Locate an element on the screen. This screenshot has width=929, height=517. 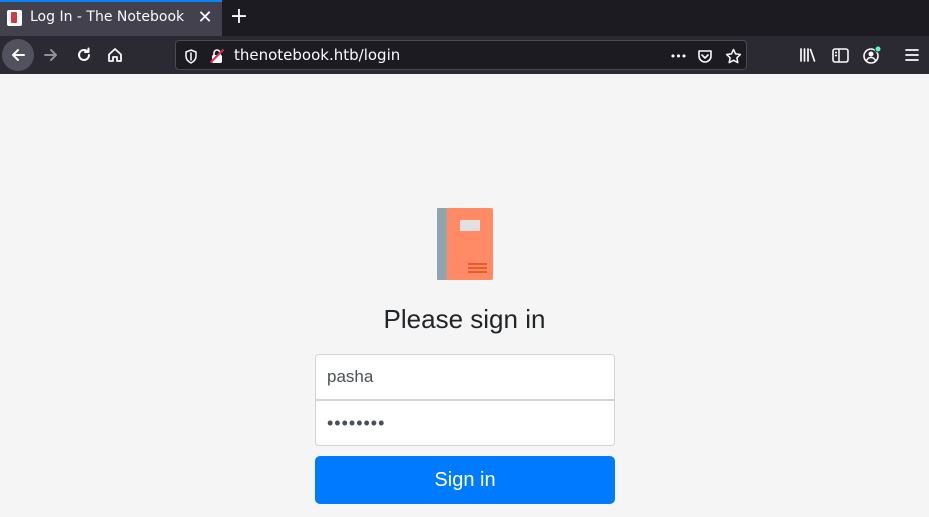
library-icon is located at coordinates (808, 55).